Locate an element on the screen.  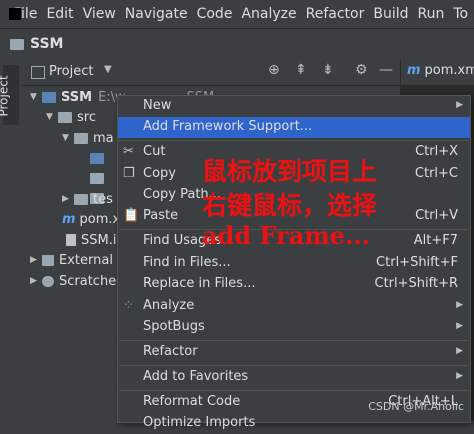
watermark: CSDN @Mr.Aholic is located at coordinates (416, 406).